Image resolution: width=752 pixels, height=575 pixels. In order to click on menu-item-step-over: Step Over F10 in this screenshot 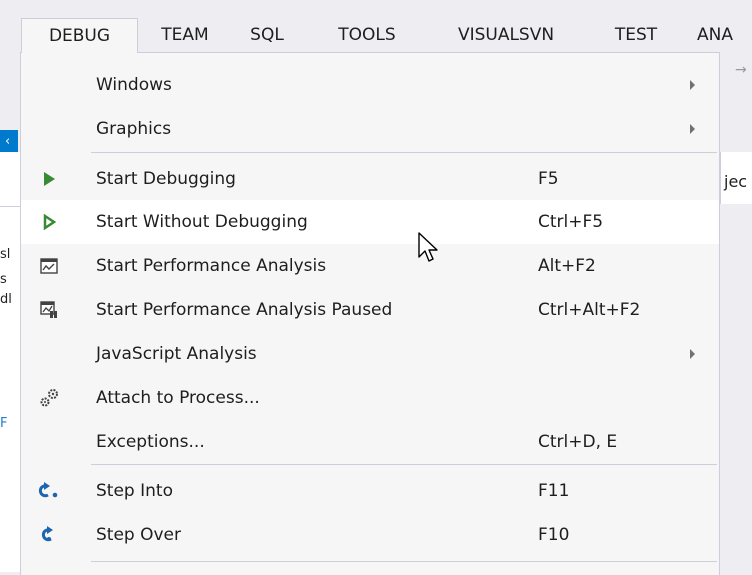, I will do `click(370, 535)`.